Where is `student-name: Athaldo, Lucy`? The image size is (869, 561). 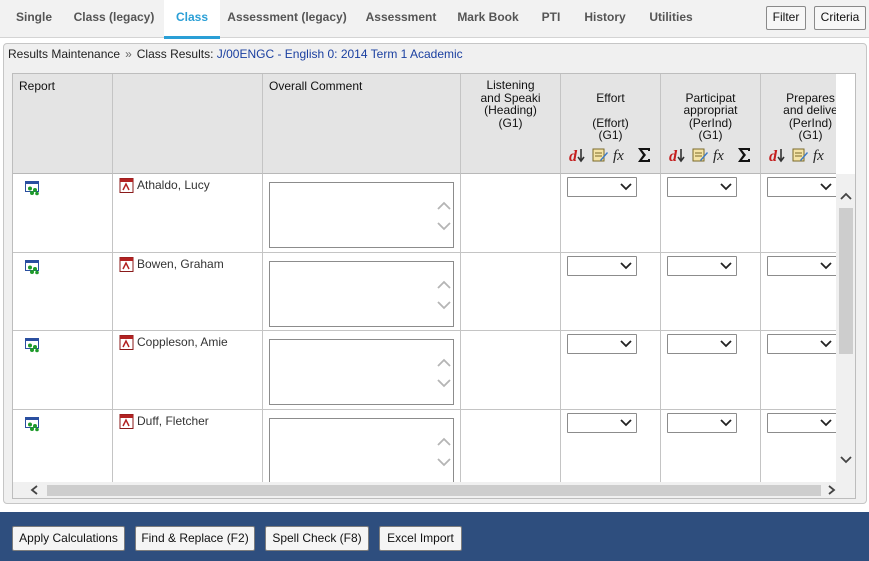 student-name: Athaldo, Lucy is located at coordinates (173, 185).